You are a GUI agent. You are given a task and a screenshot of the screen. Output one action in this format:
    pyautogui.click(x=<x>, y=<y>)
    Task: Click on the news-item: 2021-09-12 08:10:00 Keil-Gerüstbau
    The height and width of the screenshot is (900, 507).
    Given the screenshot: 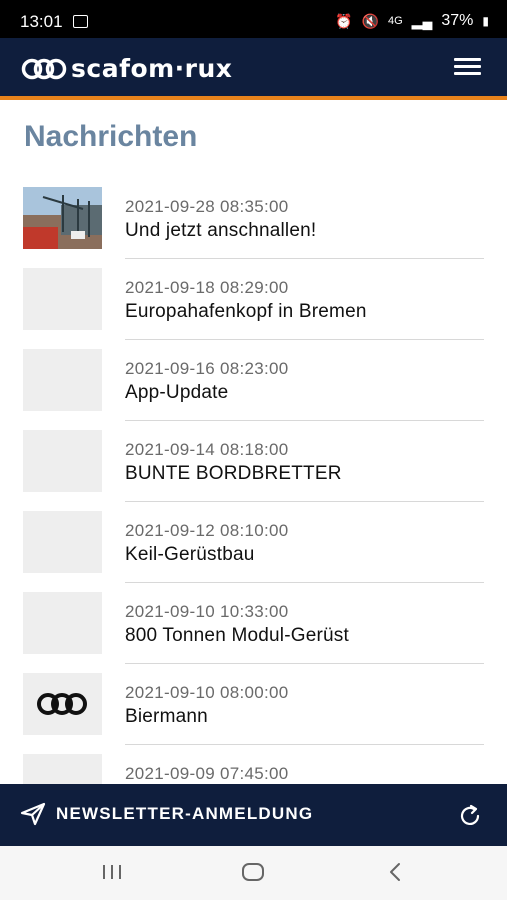 What is the action you would take?
    pyautogui.click(x=253, y=542)
    